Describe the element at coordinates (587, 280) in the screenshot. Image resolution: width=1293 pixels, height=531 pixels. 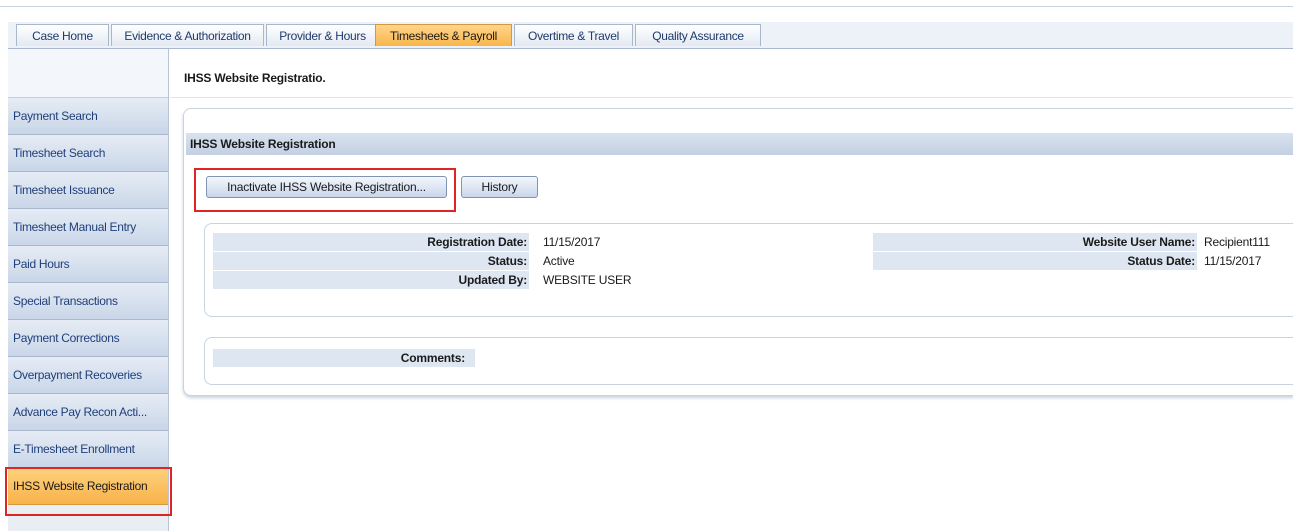
I see `updated-by-value: WEBSITE USER` at that location.